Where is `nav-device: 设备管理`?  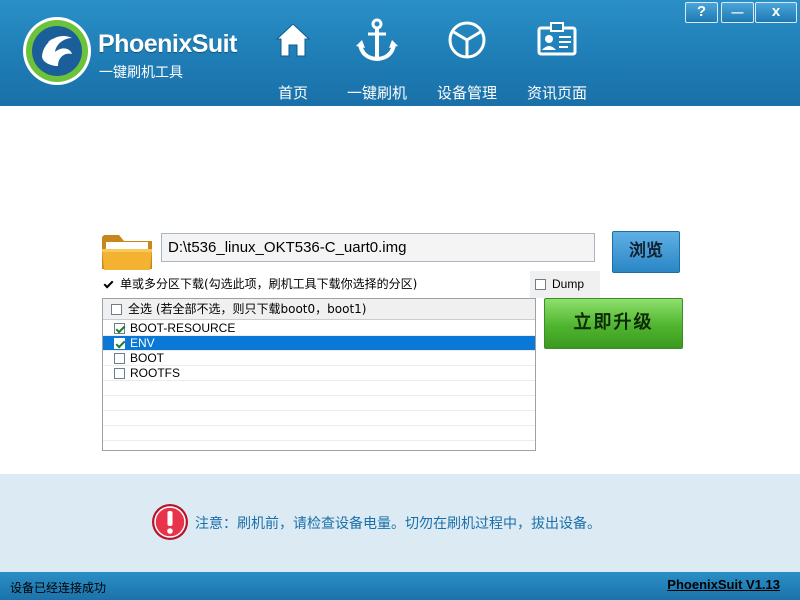
nav-device: 设备管理 is located at coordinates (467, 61).